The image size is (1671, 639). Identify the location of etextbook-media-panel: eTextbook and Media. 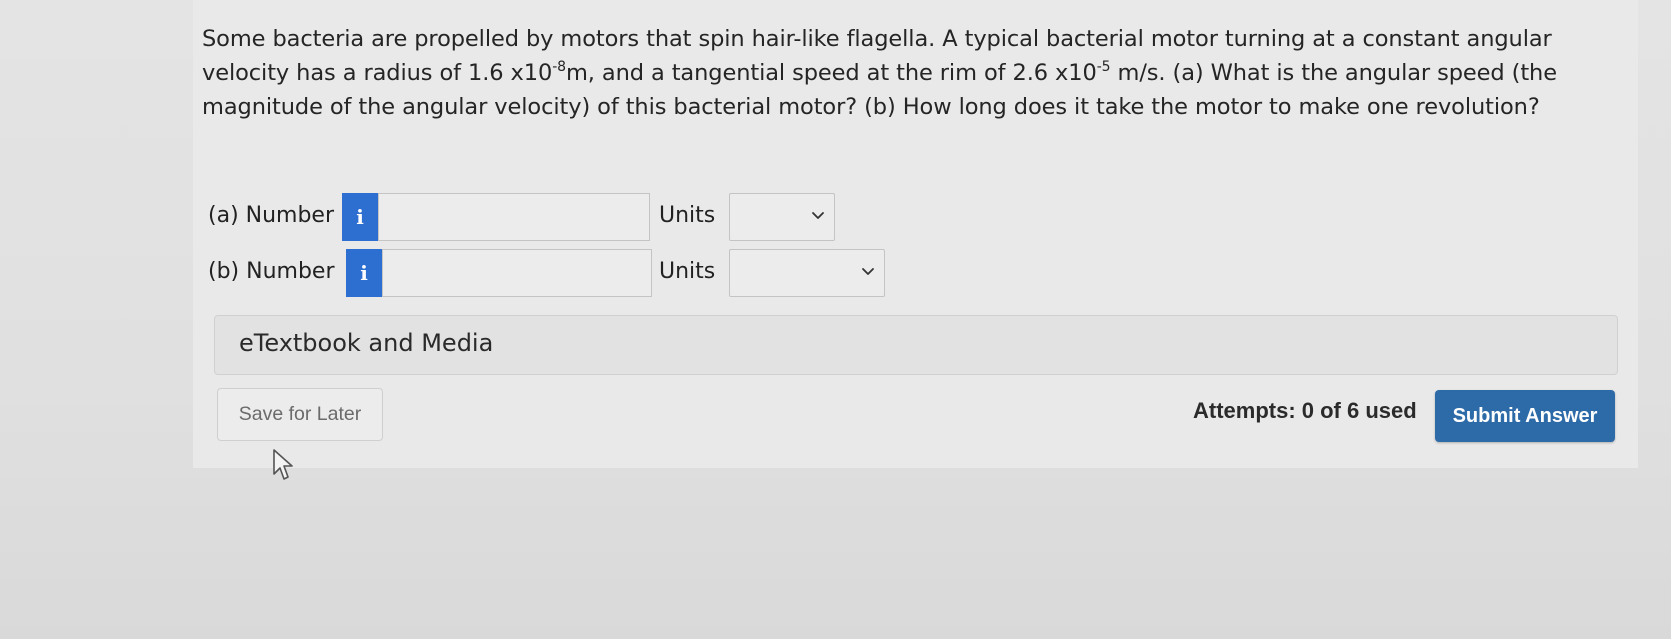
(916, 345).